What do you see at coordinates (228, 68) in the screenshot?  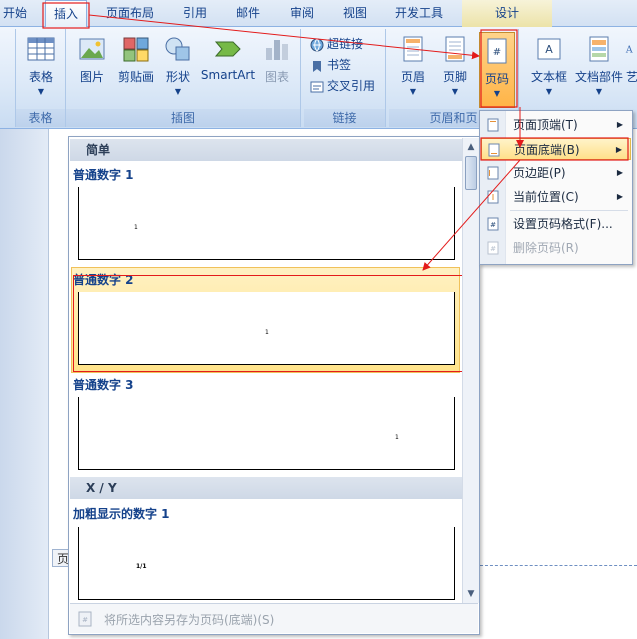 I see `smartart-button: SmartArt` at bounding box center [228, 68].